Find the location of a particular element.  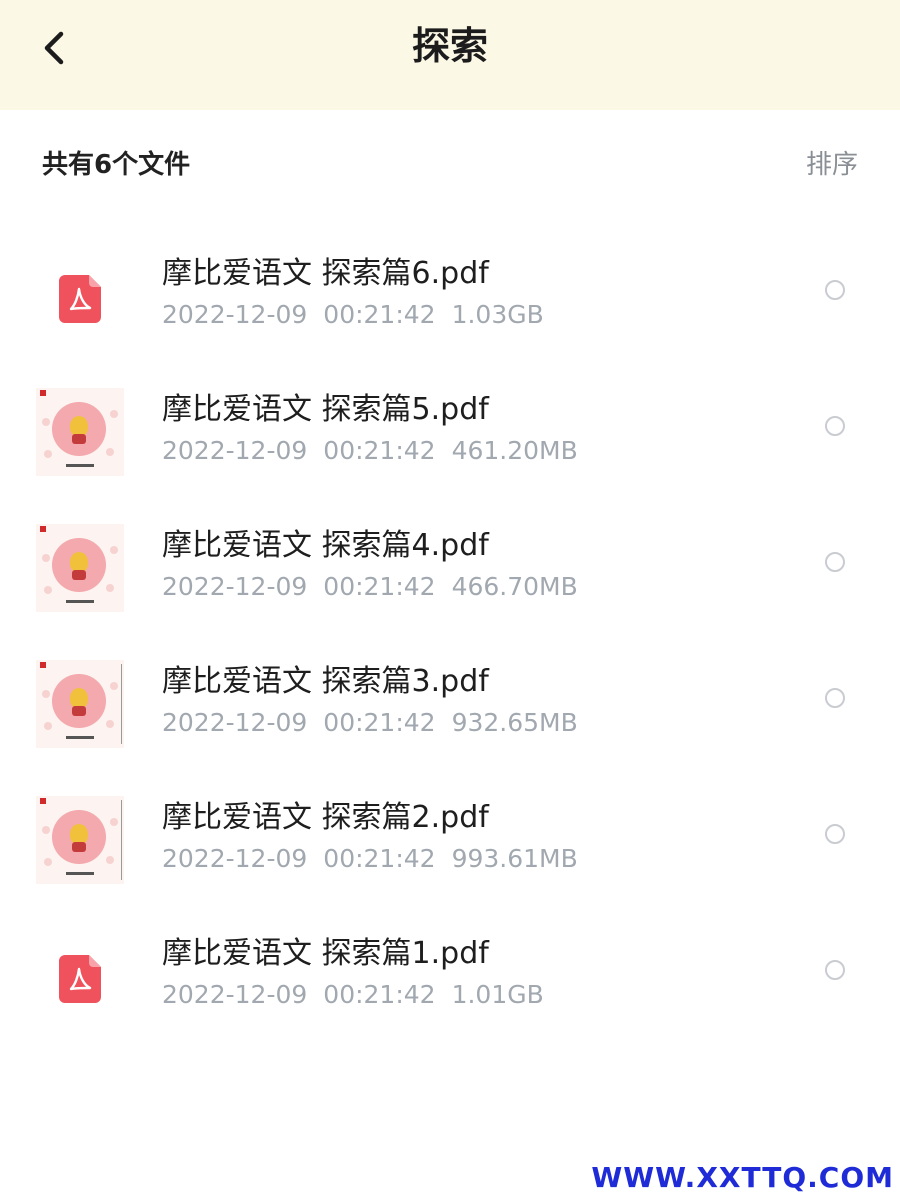

watermark: WWW.XXTTQ.COM is located at coordinates (742, 1177).